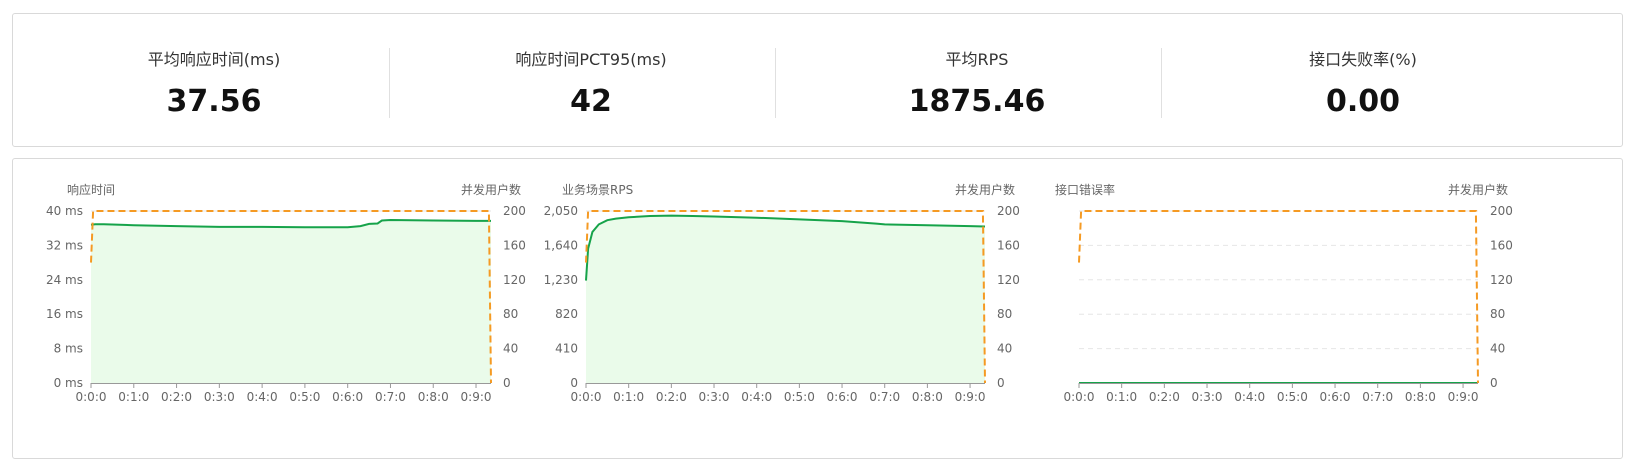 This screenshot has height=469, width=1634. Describe the element at coordinates (1278, 297) in the screenshot. I see `concurrent-users-line` at that location.